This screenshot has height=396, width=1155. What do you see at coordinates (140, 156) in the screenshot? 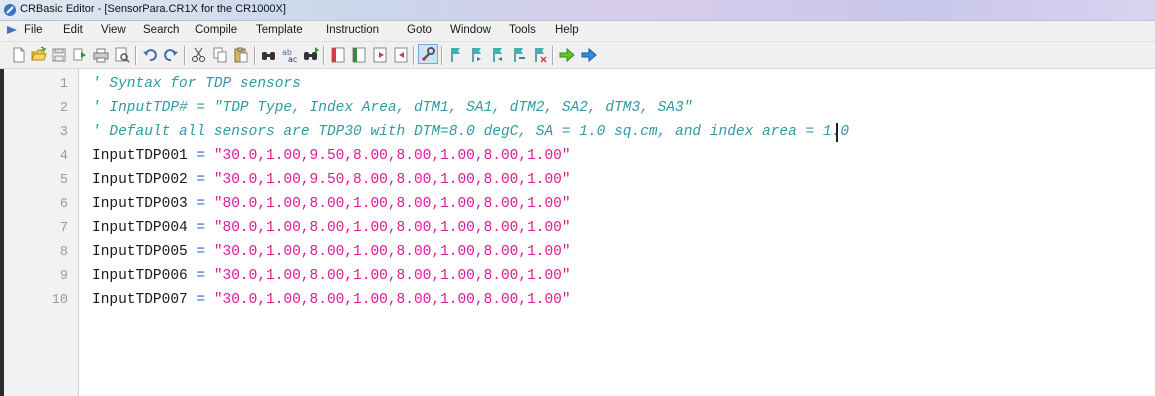
I see `code-identifier: InputTDP001` at bounding box center [140, 156].